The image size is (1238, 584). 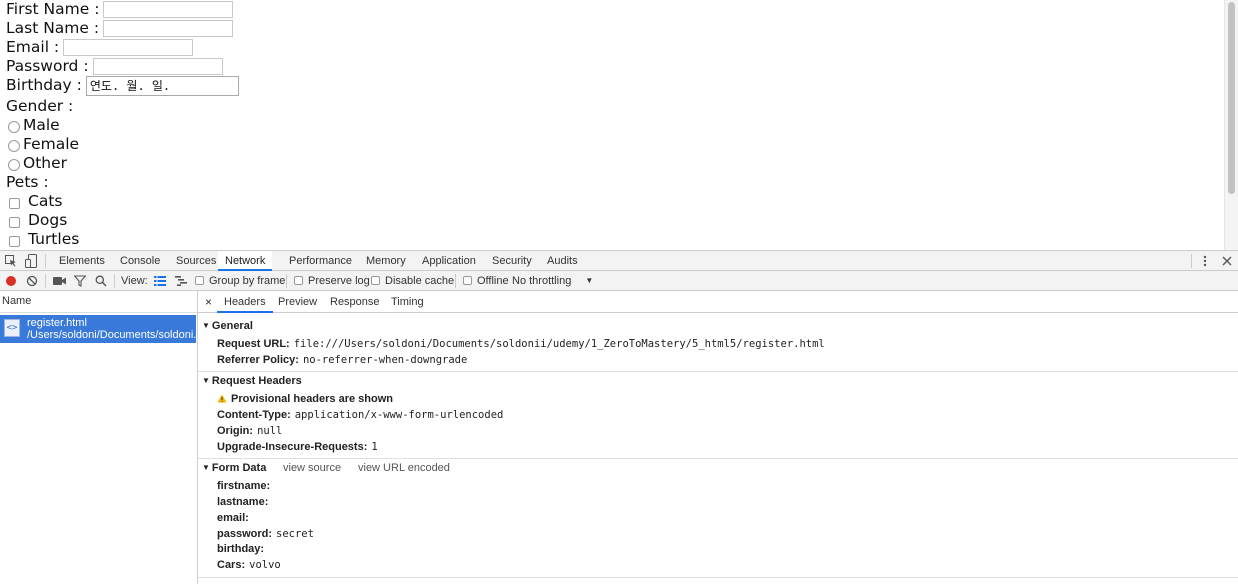 What do you see at coordinates (241, 549) in the screenshot?
I see `form-field-key: birthday:` at bounding box center [241, 549].